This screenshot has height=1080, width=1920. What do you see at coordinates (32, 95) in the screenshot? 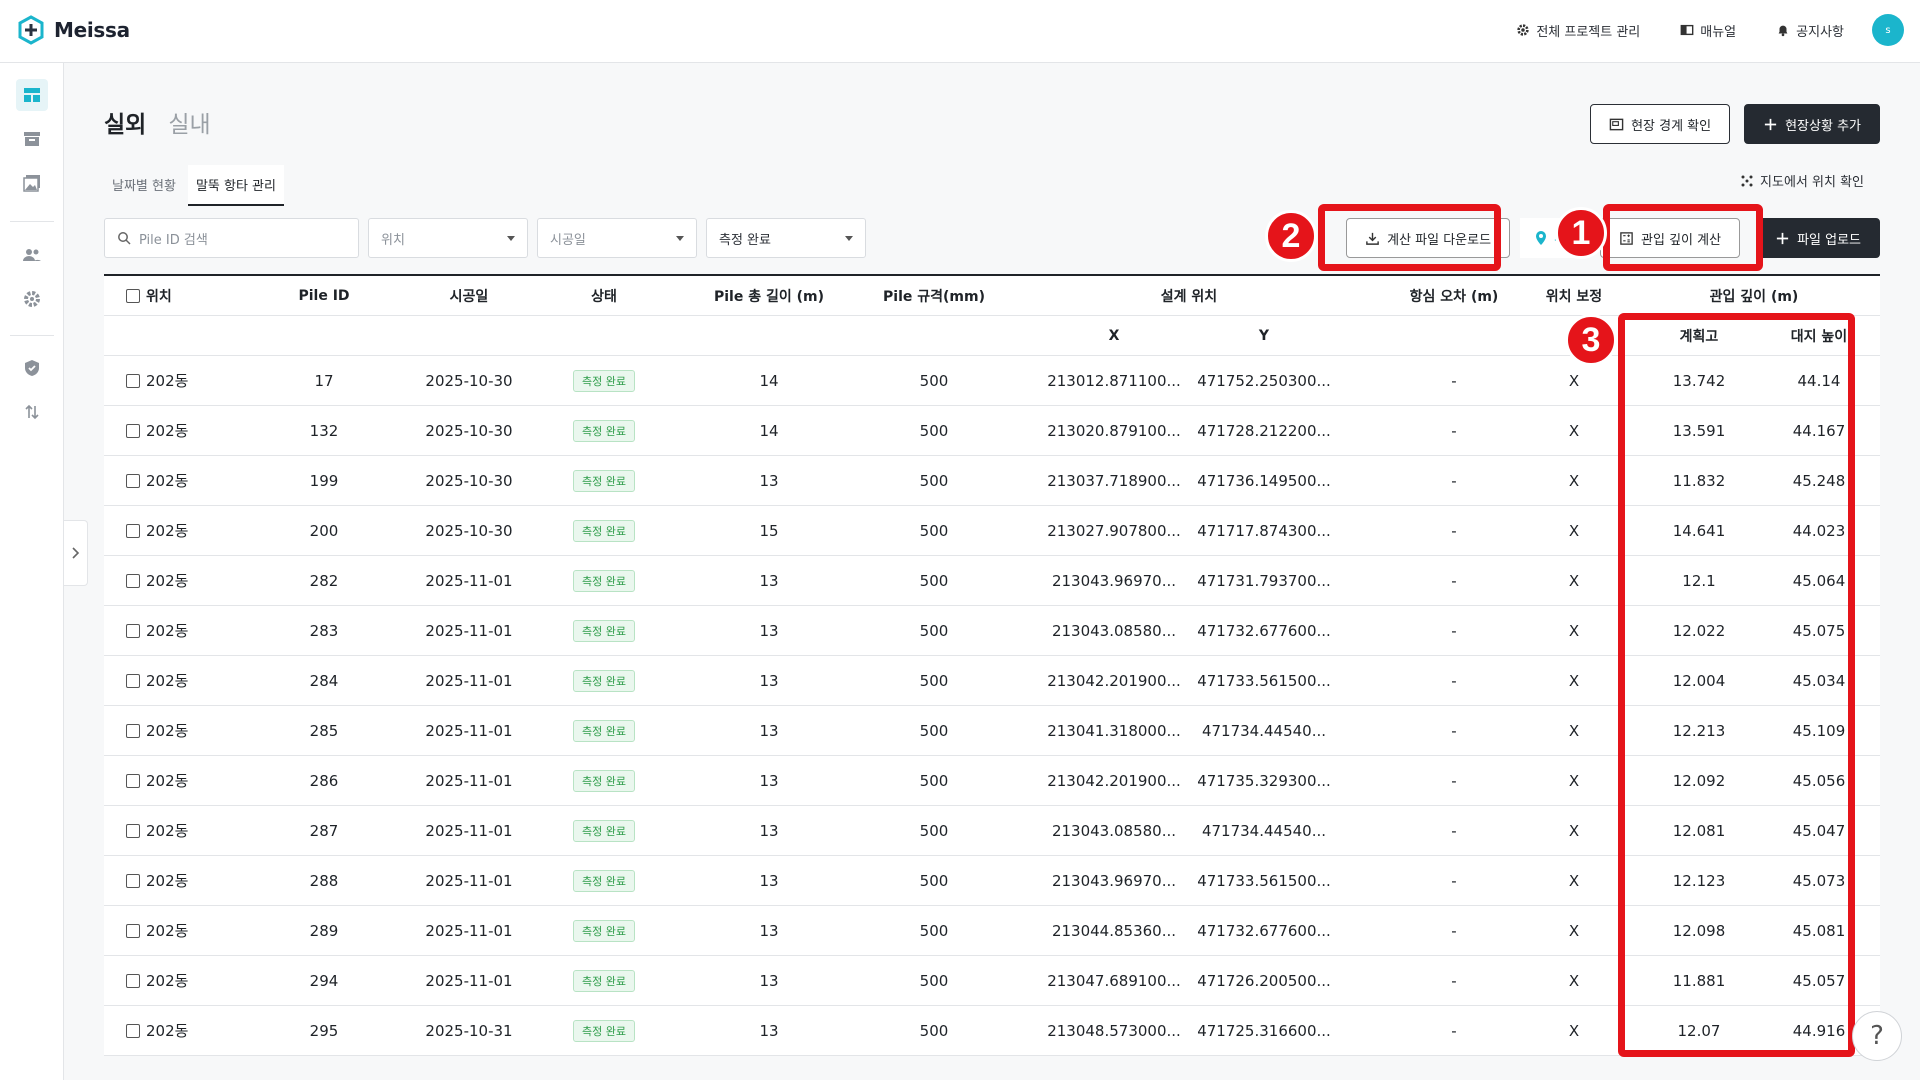
I see `sidebar-item-dashboard` at bounding box center [32, 95].